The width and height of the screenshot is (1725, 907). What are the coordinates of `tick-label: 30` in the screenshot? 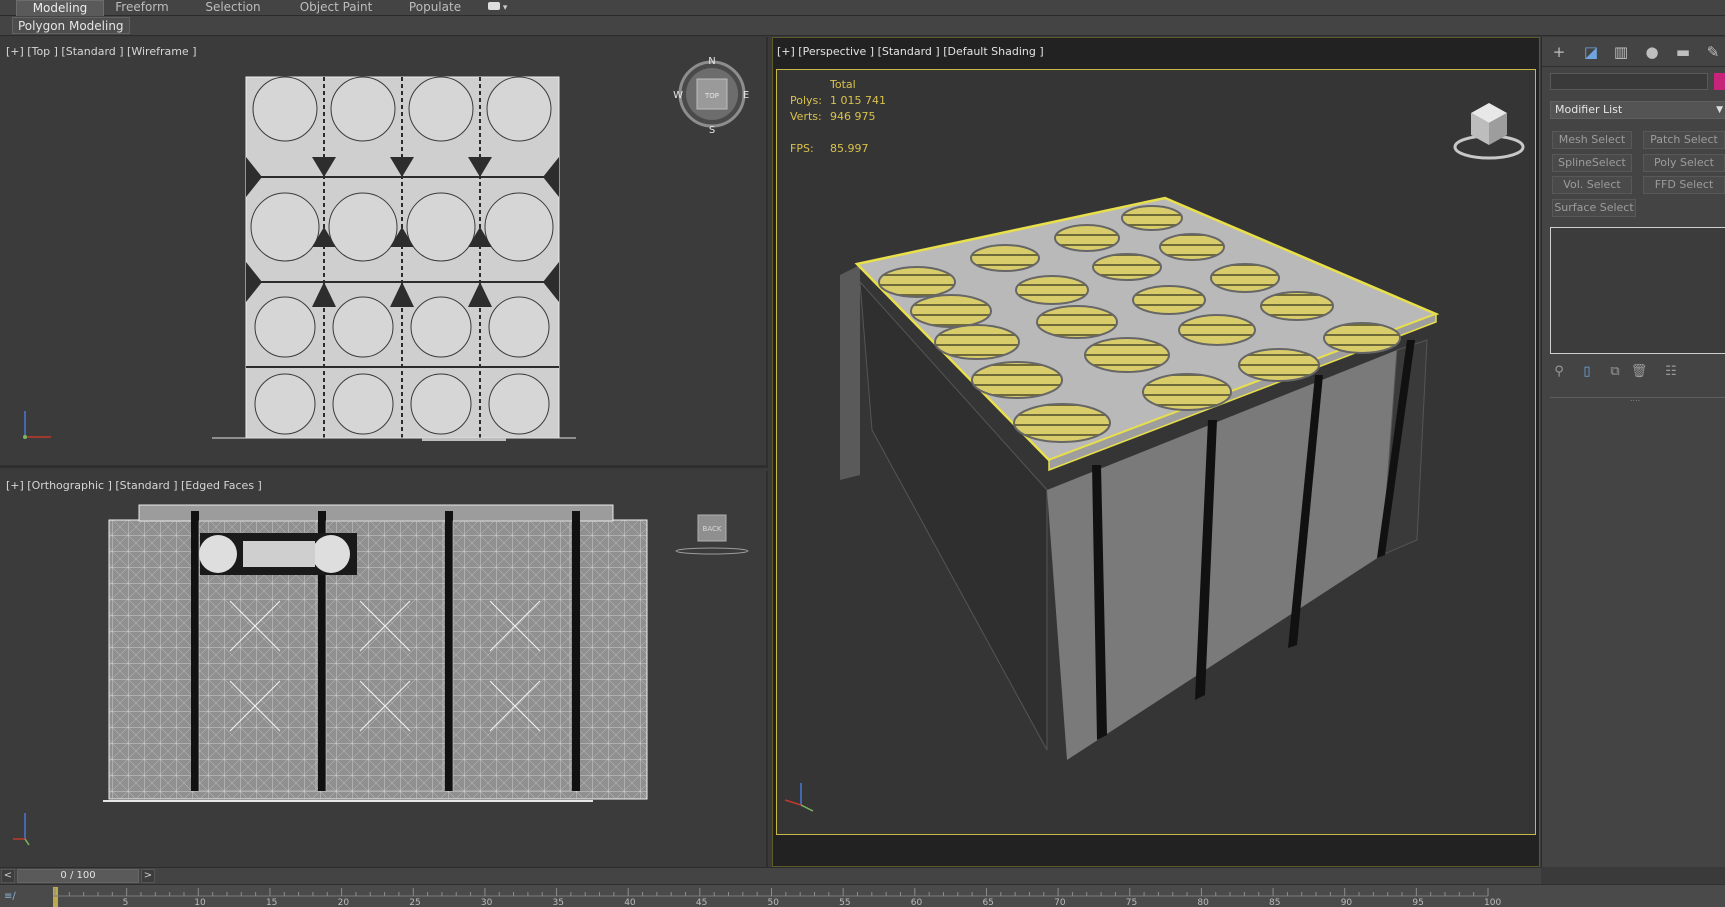 It's located at (486, 902).